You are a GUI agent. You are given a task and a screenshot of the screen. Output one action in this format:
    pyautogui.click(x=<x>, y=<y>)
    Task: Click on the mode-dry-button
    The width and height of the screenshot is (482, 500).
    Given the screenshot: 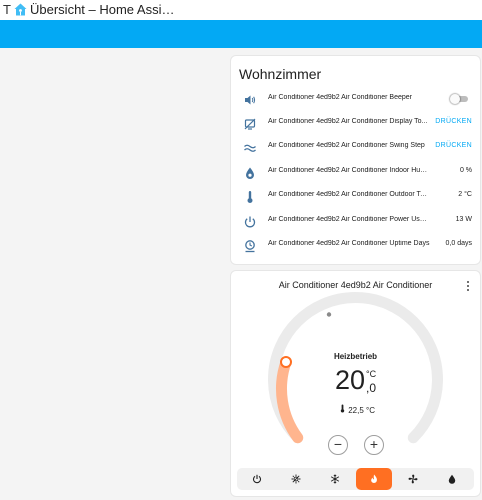 What is the action you would take?
    pyautogui.click(x=452, y=479)
    